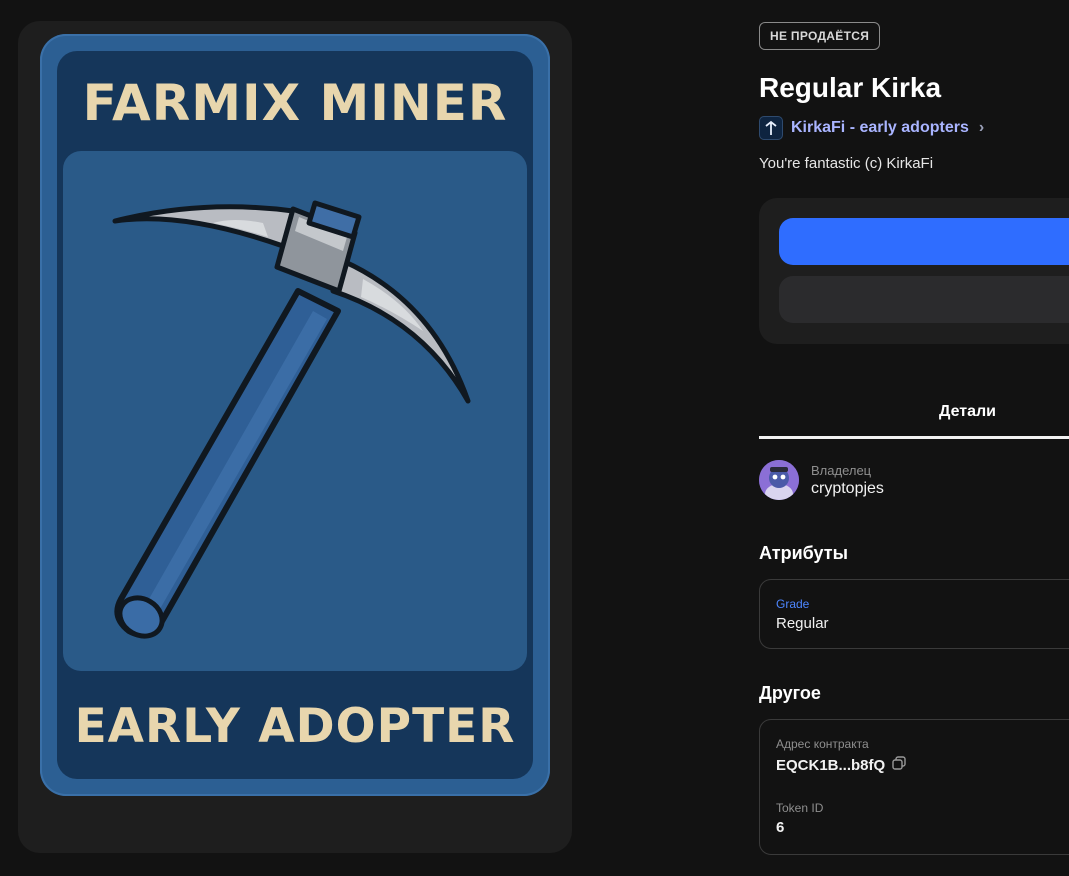 Image resolution: width=1069 pixels, height=876 pixels. What do you see at coordinates (924, 299) in the screenshot?
I see `secondary-action-button` at bounding box center [924, 299].